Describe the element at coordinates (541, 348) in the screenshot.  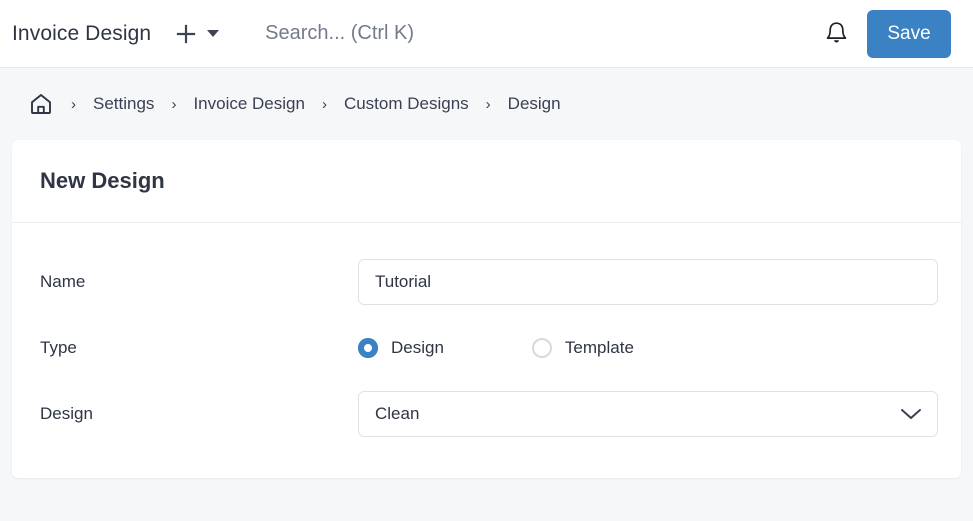
I see `radio-unselected-icon` at that location.